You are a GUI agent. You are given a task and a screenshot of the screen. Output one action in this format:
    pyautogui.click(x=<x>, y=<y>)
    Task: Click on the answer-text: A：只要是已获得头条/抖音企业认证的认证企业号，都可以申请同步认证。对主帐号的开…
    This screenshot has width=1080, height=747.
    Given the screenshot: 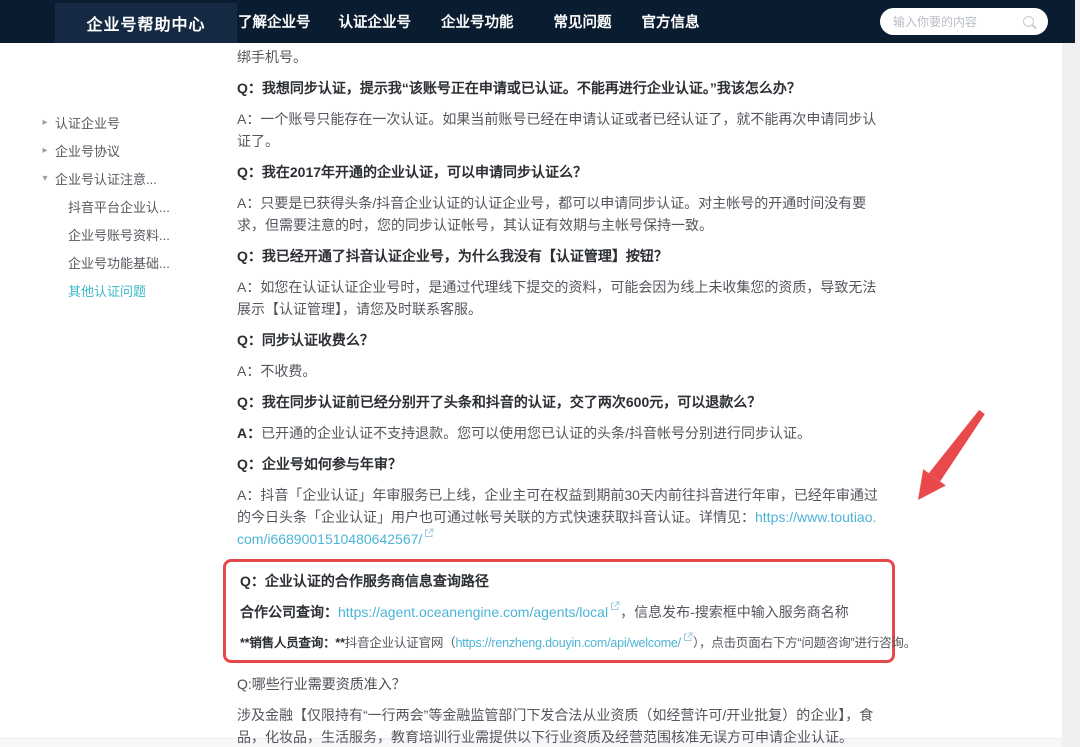 What is the action you would take?
    pyautogui.click(x=560, y=214)
    